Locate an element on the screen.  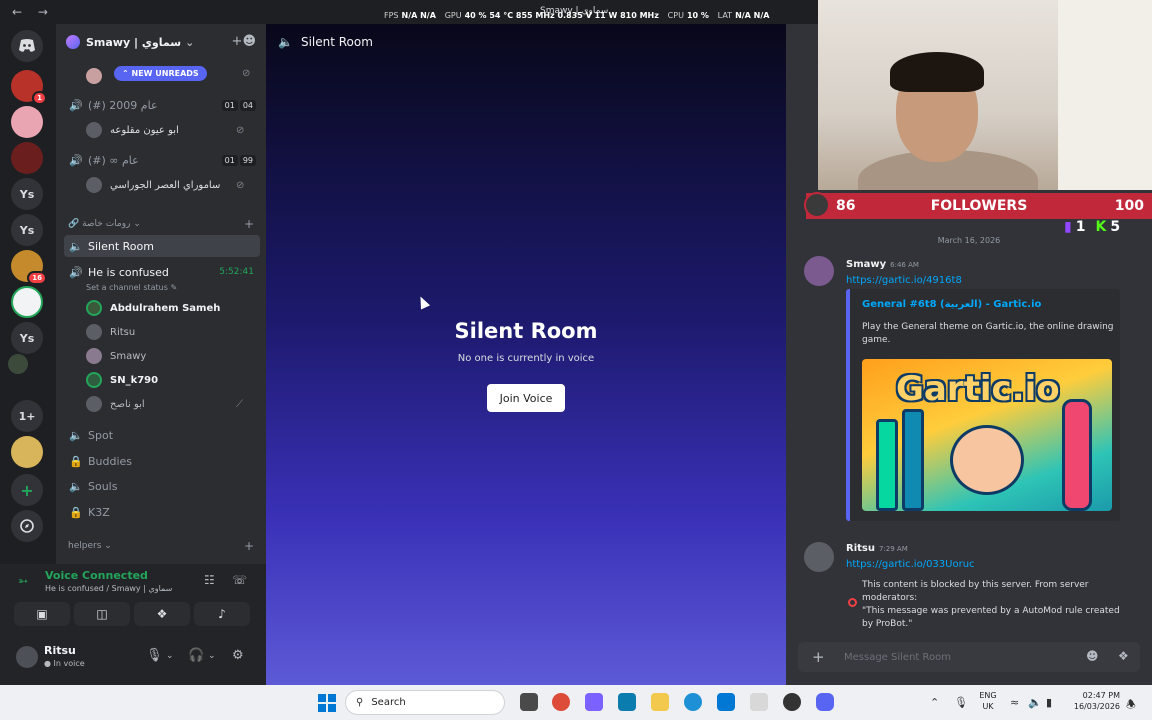
message-link: https://gartic.io/4916t8 is located at coordinates (904, 280).